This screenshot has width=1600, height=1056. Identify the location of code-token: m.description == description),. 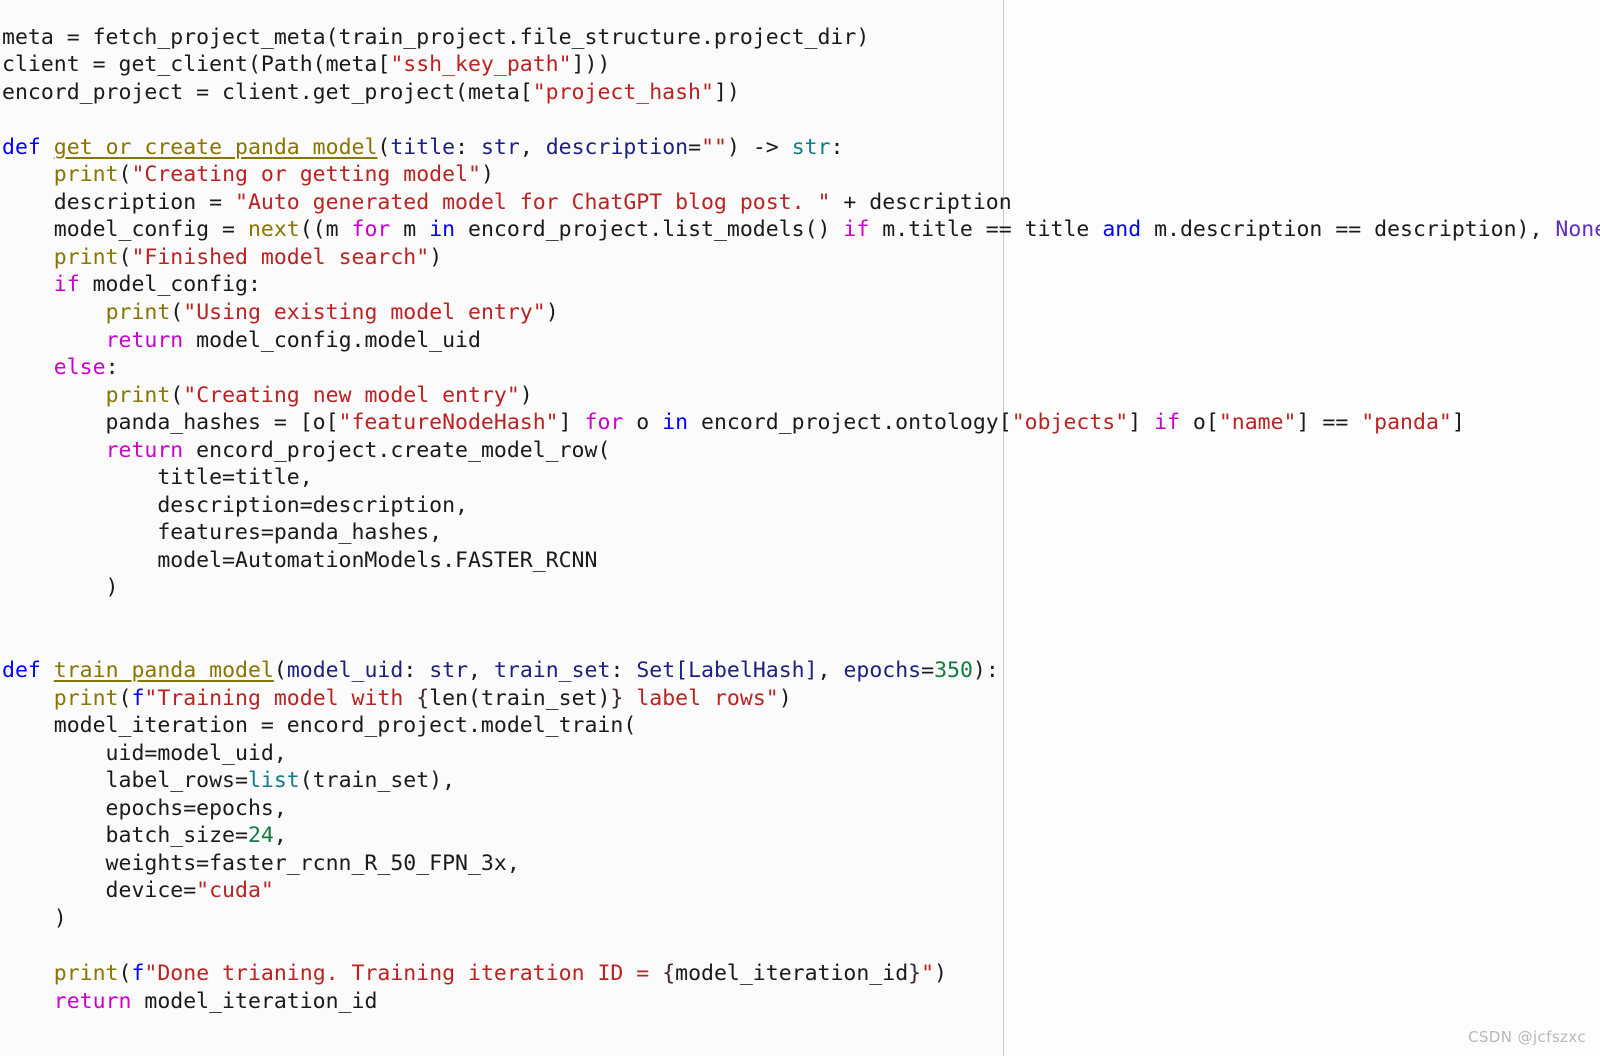
(1348, 230).